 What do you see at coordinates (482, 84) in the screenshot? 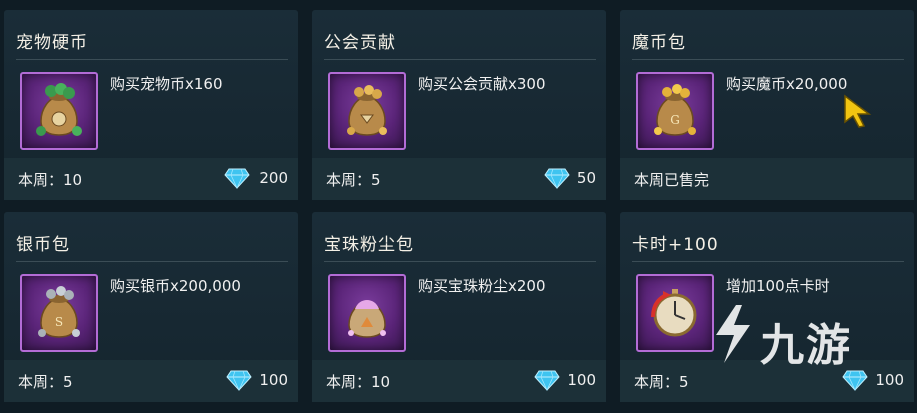
I see `item-description: 购买公会贡献x300` at bounding box center [482, 84].